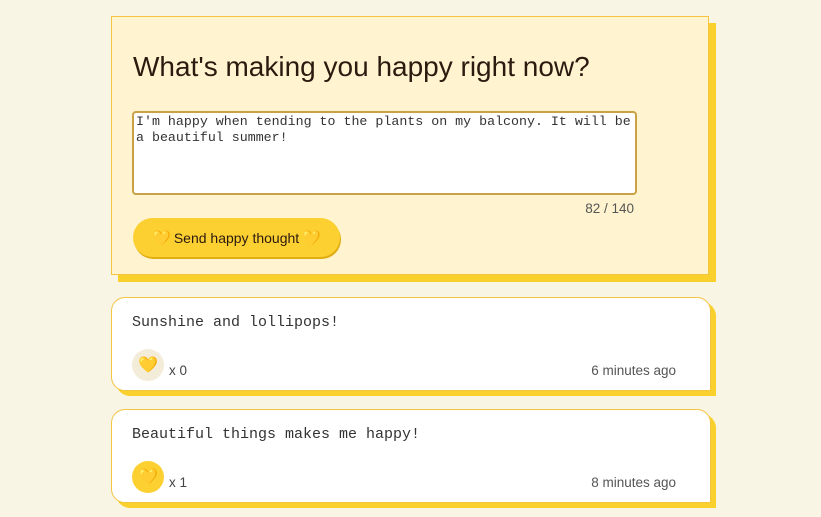 Image resolution: width=821 pixels, height=517 pixels. I want to click on send-button-label: Send happy thought, so click(236, 237).